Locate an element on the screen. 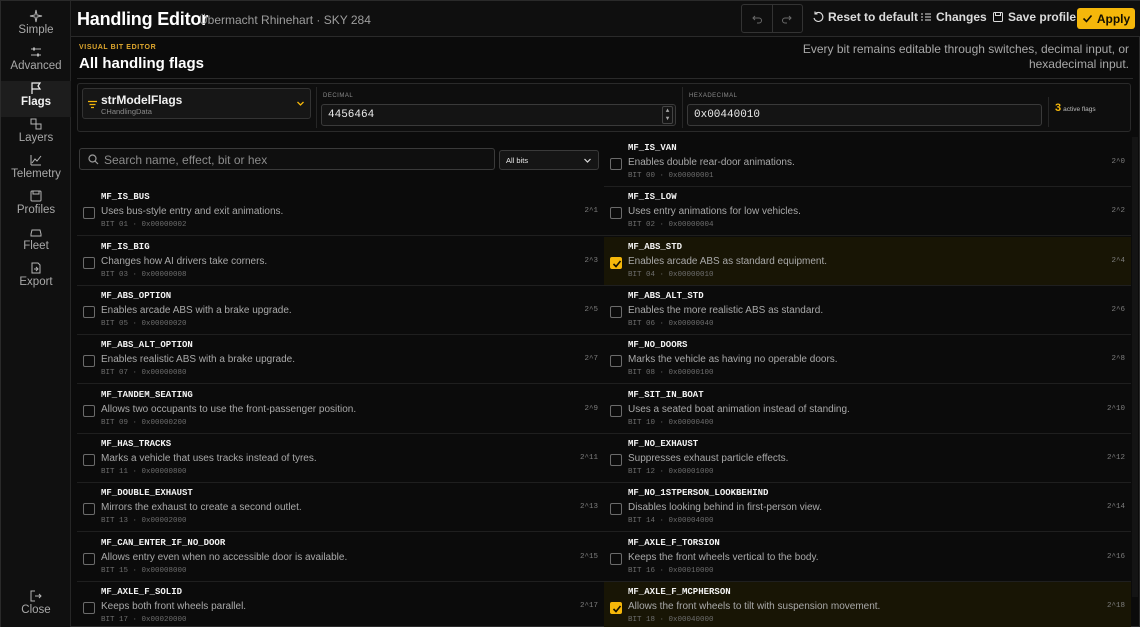 The image size is (1140, 627). flag-power: 2^15 is located at coordinates (588, 557).